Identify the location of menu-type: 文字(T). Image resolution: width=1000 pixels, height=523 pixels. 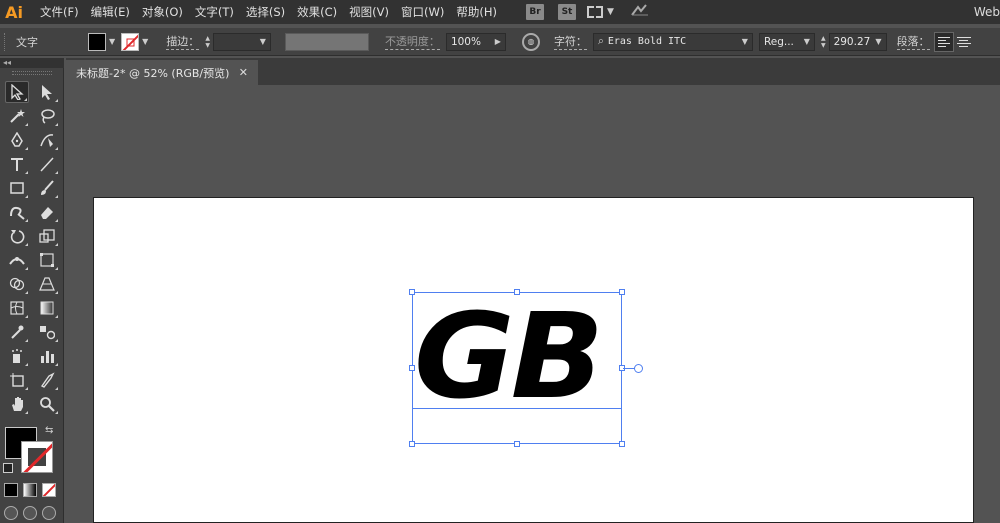
(214, 12).